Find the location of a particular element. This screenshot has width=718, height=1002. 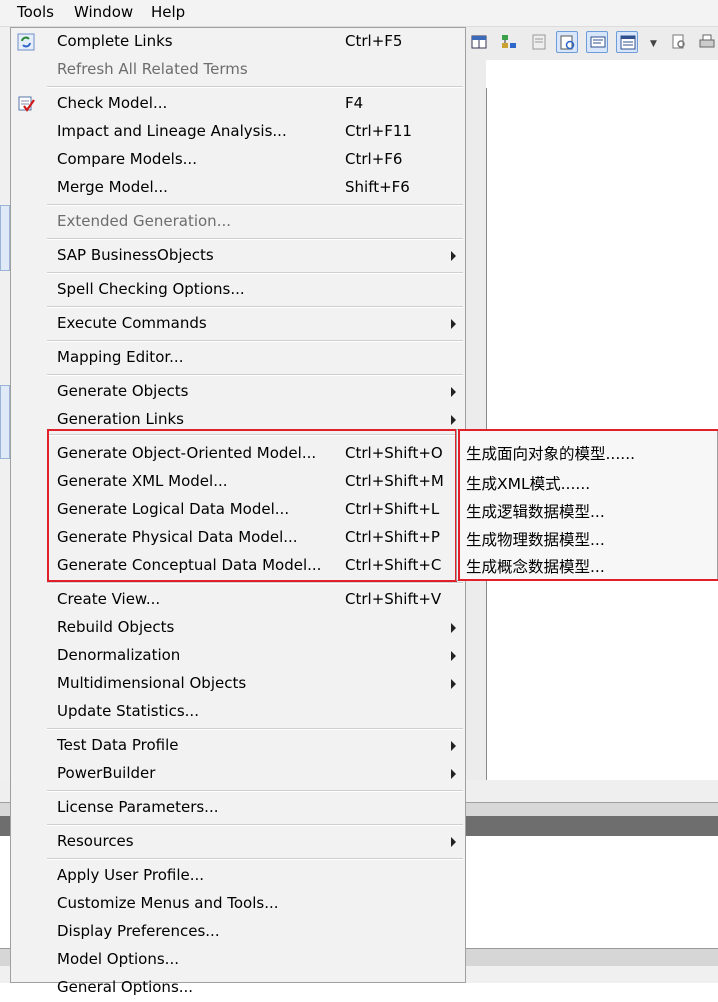

menu-bar: Tools Window Help is located at coordinates (359, 13).